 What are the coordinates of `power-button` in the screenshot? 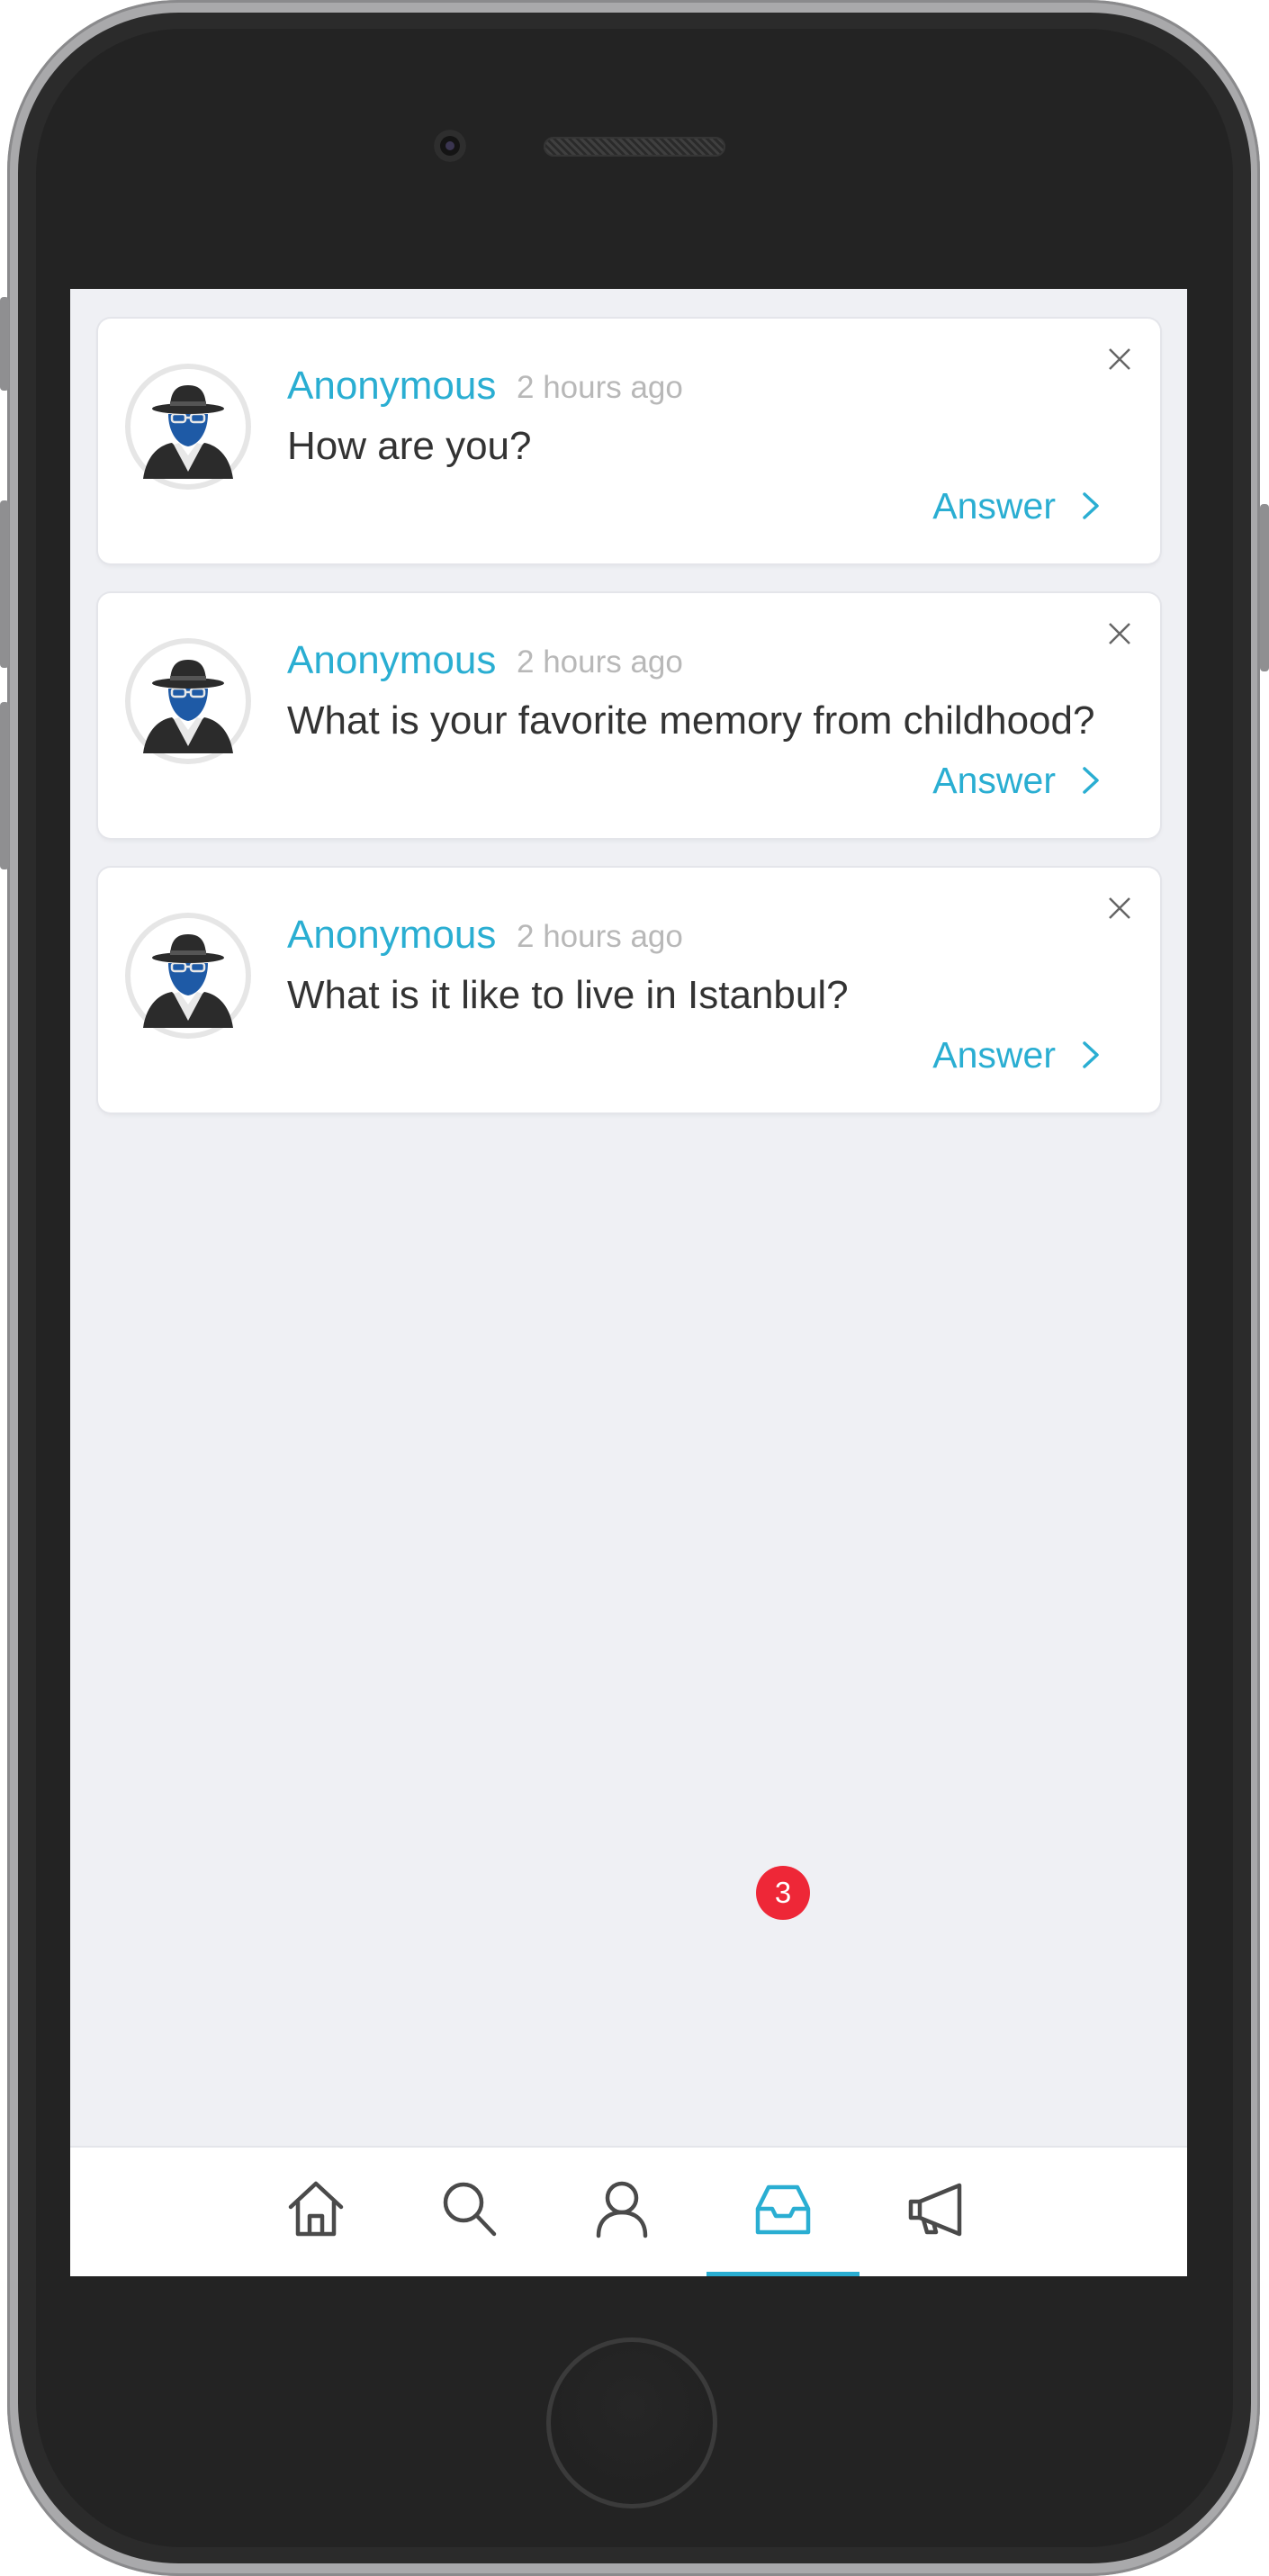 It's located at (1264, 587).